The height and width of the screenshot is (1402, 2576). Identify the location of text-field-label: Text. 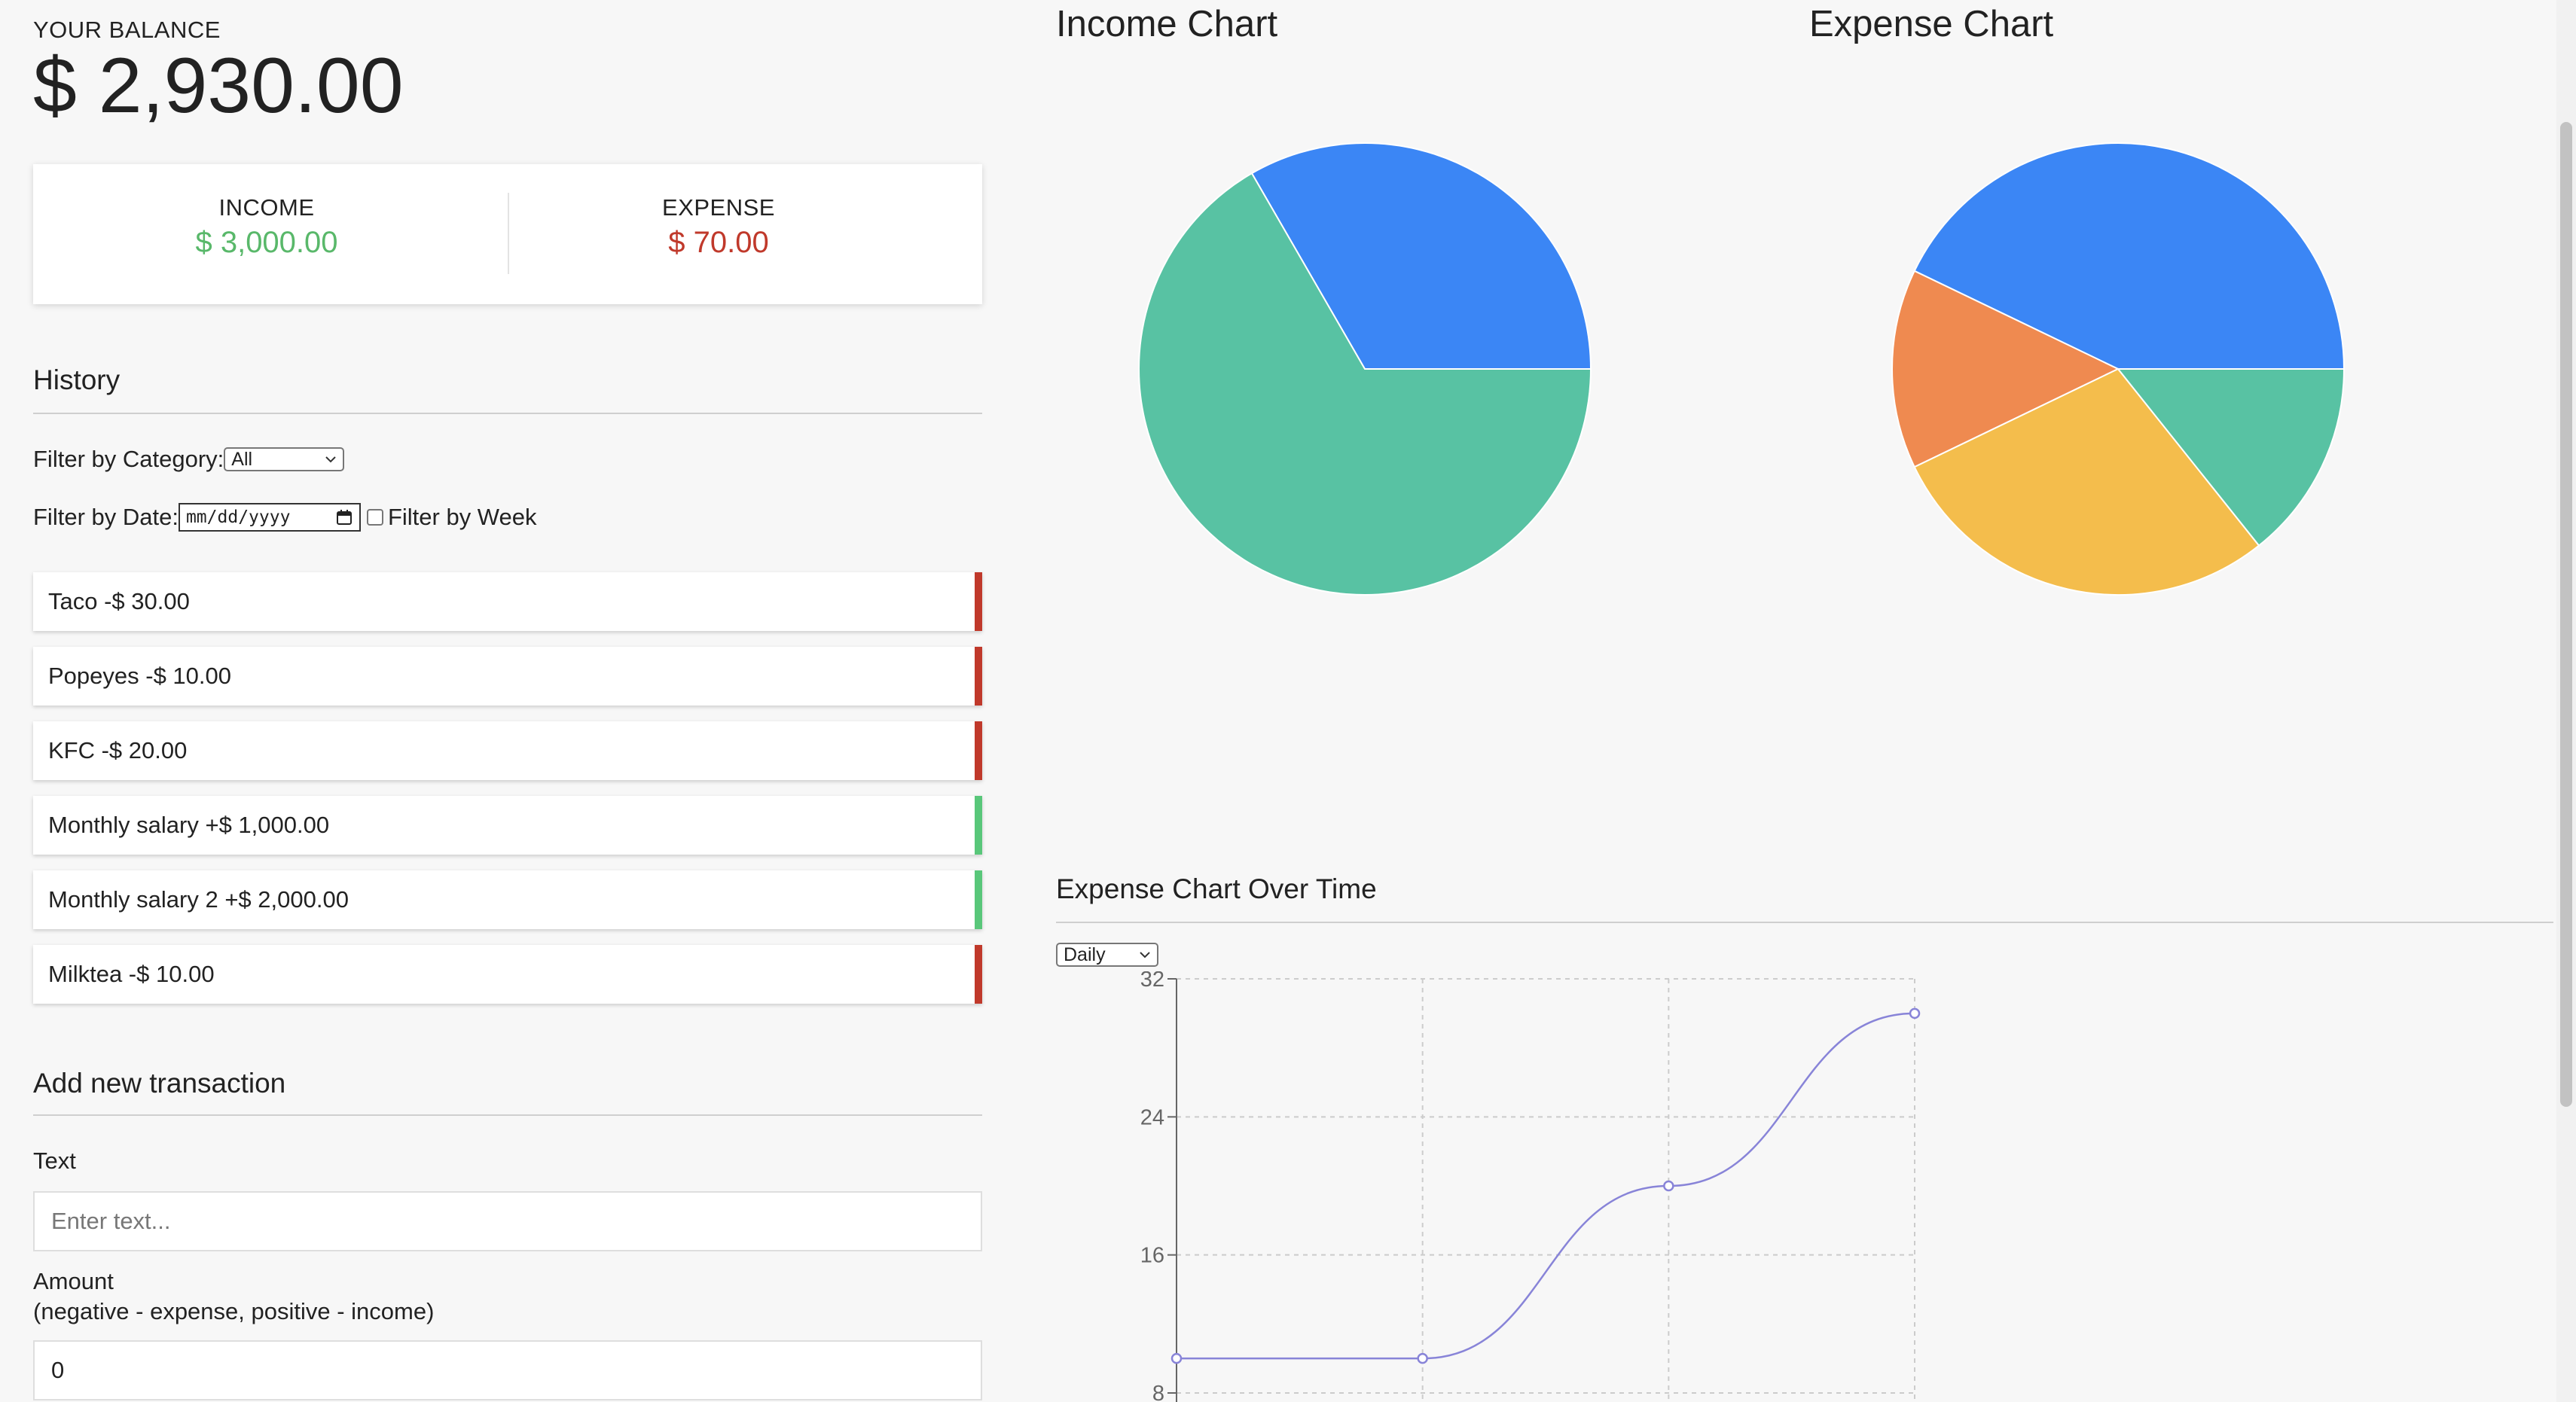
(55, 1161).